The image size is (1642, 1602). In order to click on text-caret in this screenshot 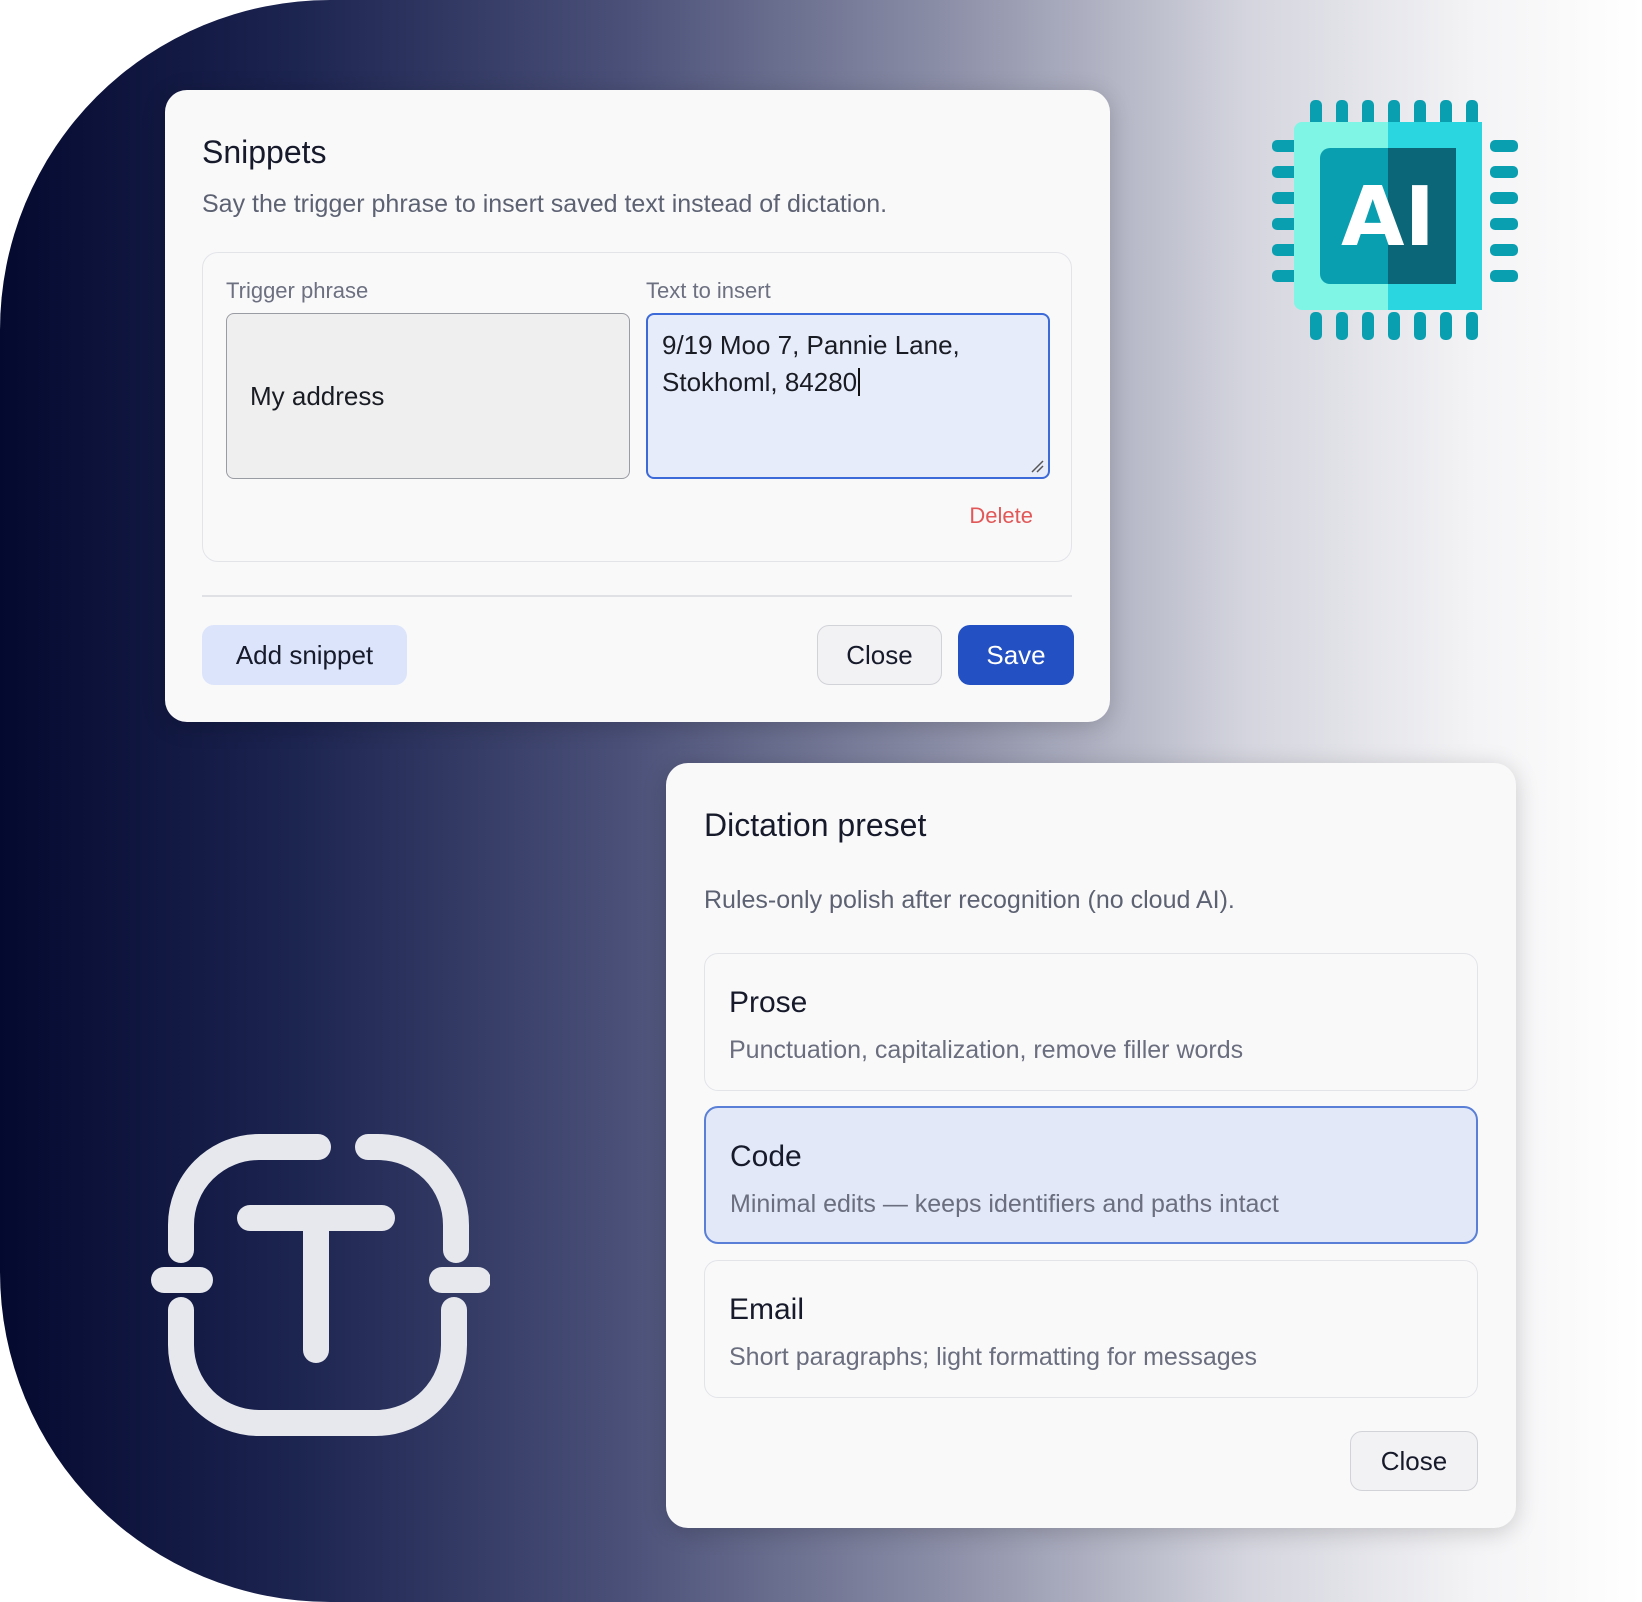, I will do `click(859, 382)`.